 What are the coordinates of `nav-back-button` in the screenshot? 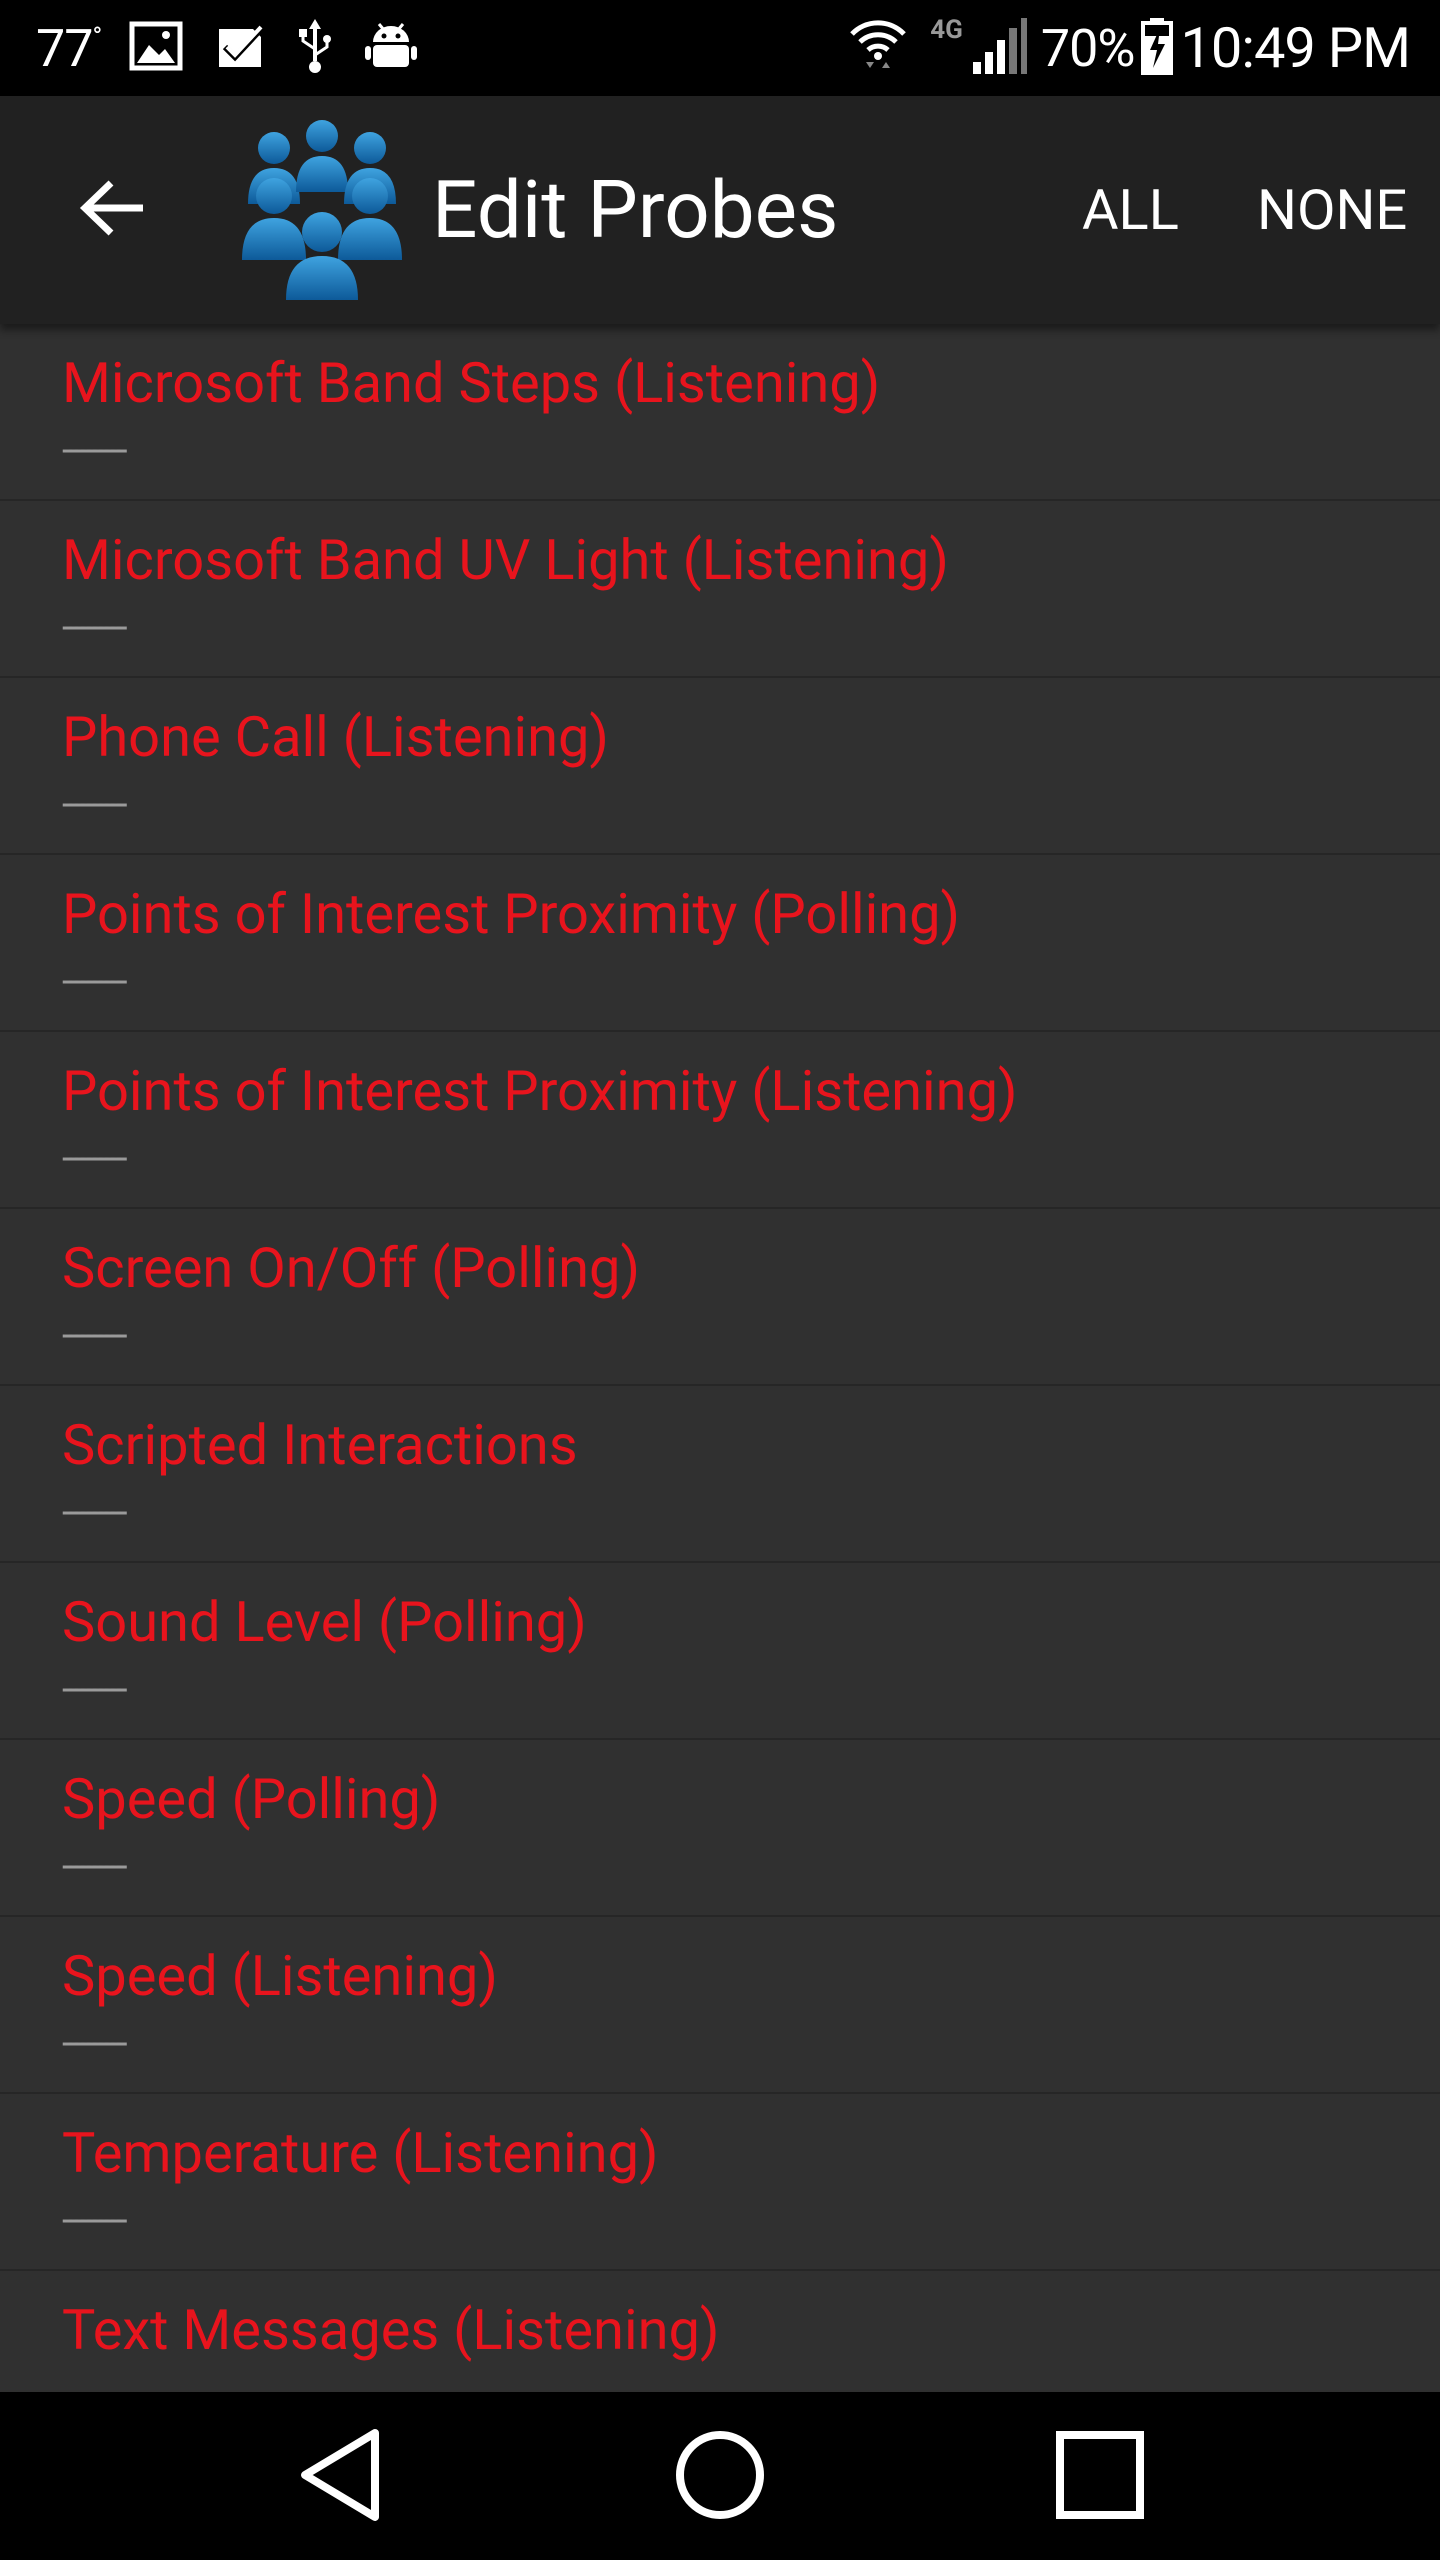 It's located at (340, 2477).